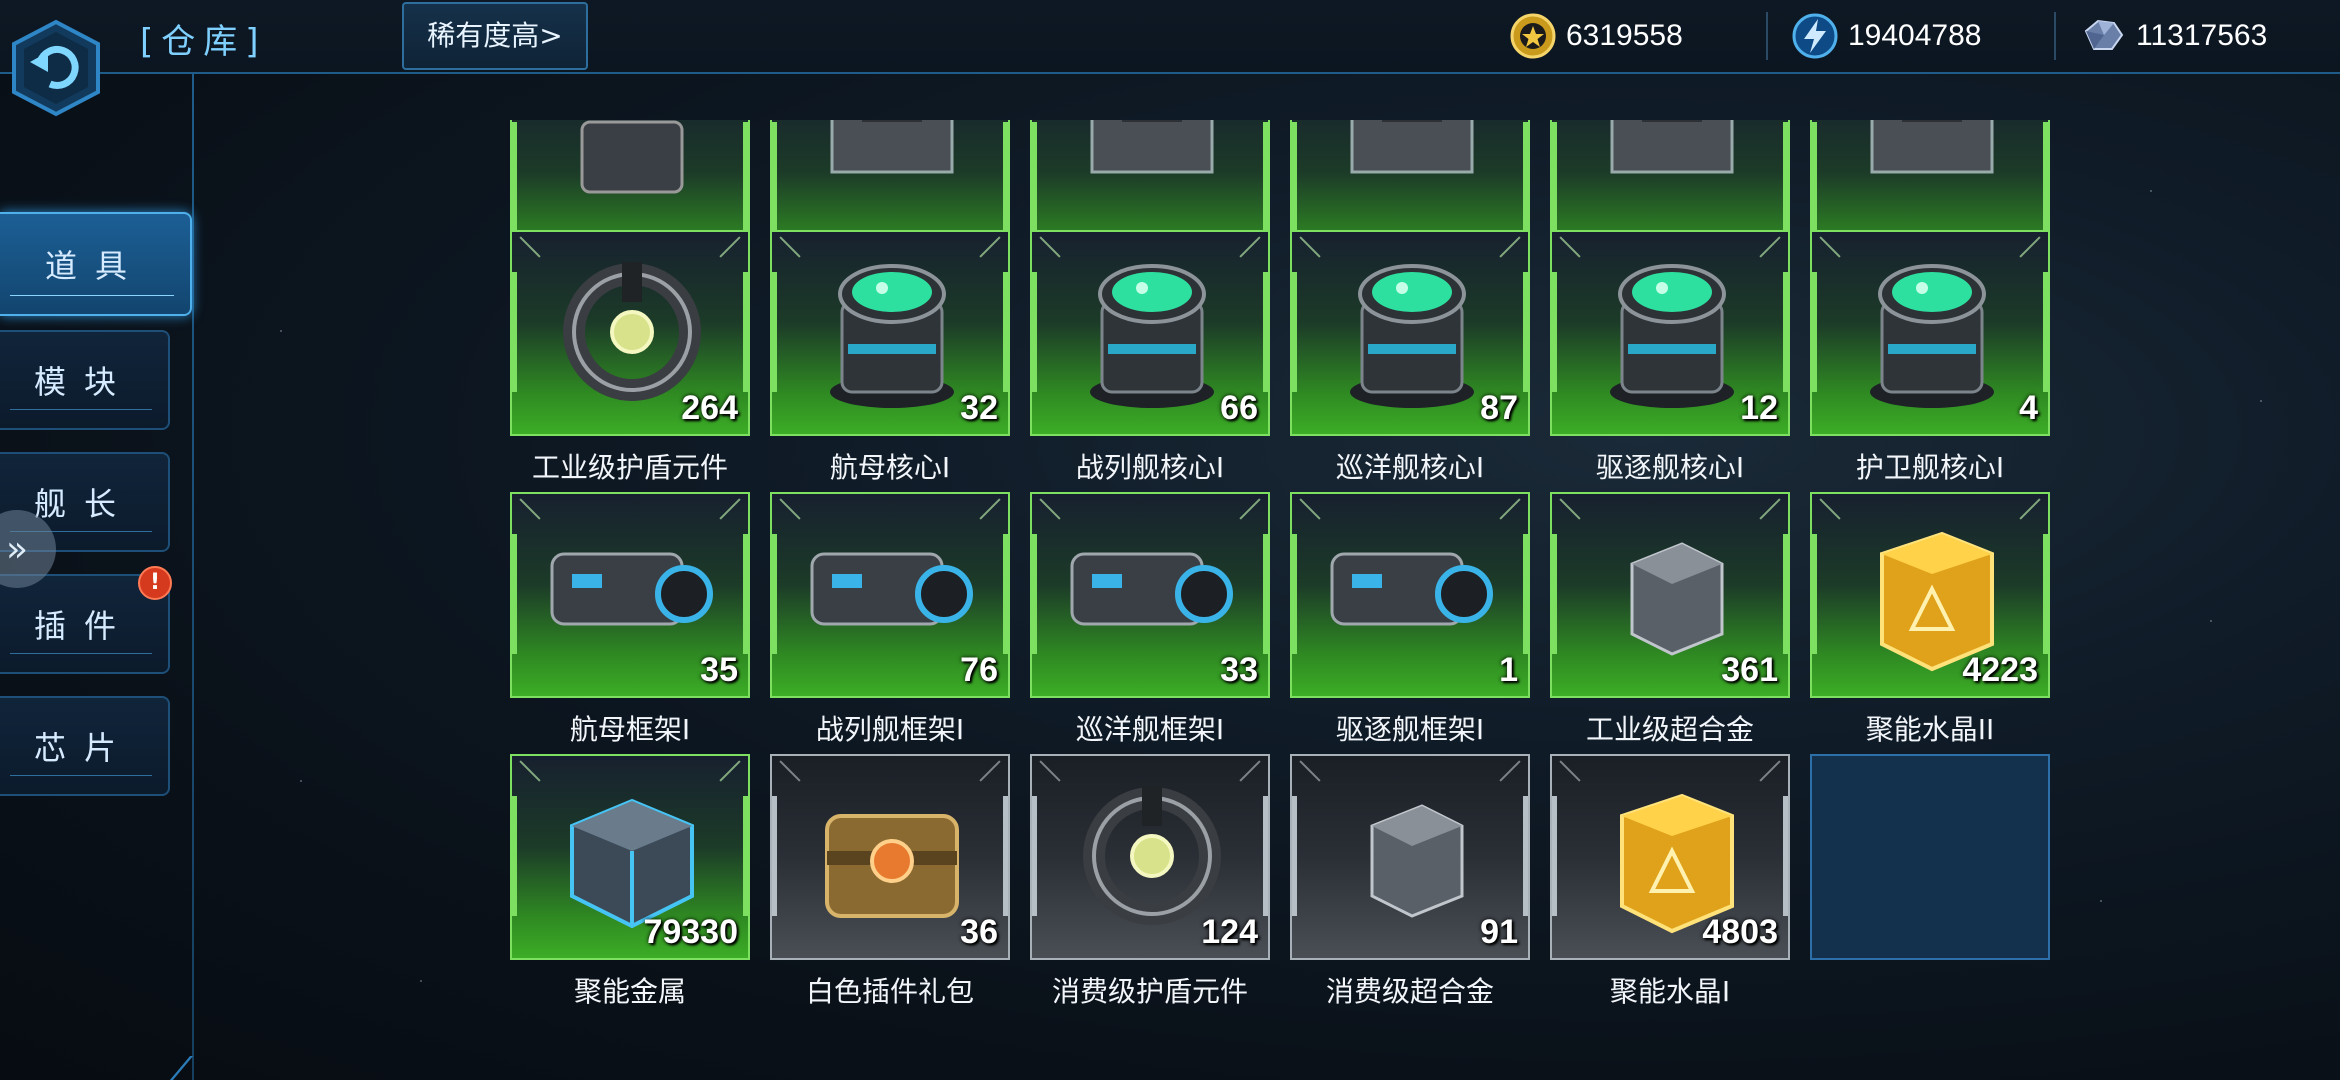 This screenshot has height=1080, width=2340. I want to click on item-slot-frame: 35, so click(630, 595).